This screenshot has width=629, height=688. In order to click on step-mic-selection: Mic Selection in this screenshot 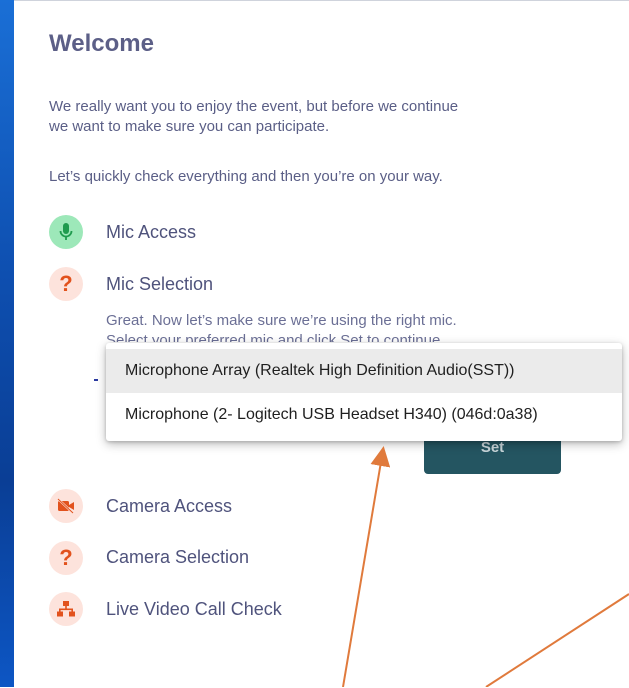, I will do `click(160, 284)`.